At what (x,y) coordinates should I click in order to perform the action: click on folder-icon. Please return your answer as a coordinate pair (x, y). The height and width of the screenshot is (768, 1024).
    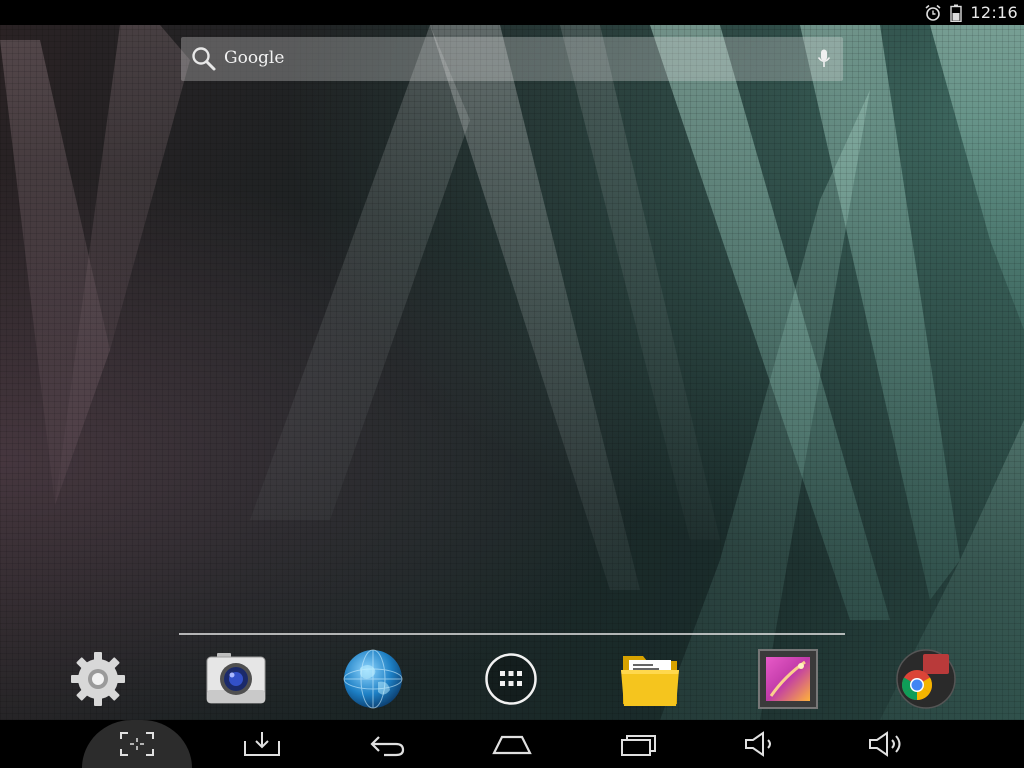
    Looking at the image, I should click on (650, 681).